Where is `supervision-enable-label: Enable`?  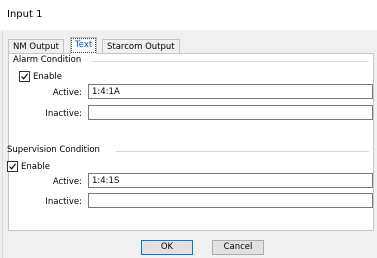
supervision-enable-label: Enable is located at coordinates (35, 166).